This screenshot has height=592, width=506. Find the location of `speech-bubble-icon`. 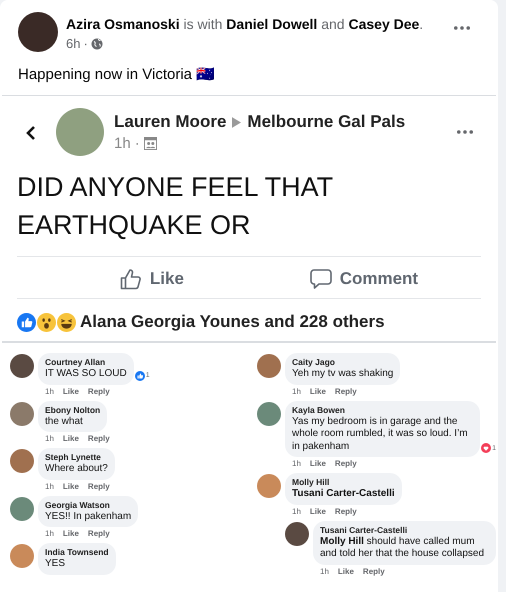

speech-bubble-icon is located at coordinates (321, 279).